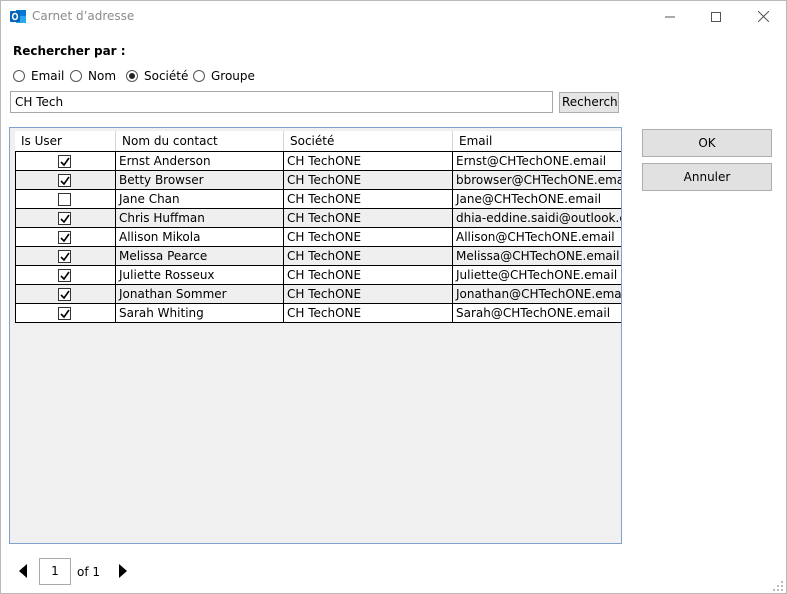  I want to click on cell-contact-name: Chris Huffman, so click(200, 218).